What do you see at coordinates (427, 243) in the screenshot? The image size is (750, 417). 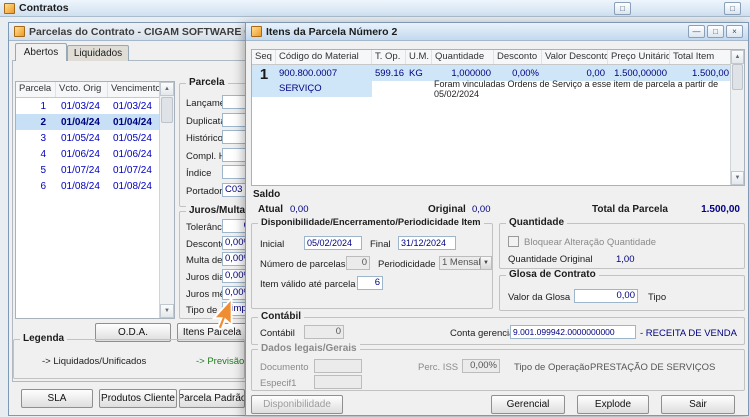 I see `final-input: 31/12/2024` at bounding box center [427, 243].